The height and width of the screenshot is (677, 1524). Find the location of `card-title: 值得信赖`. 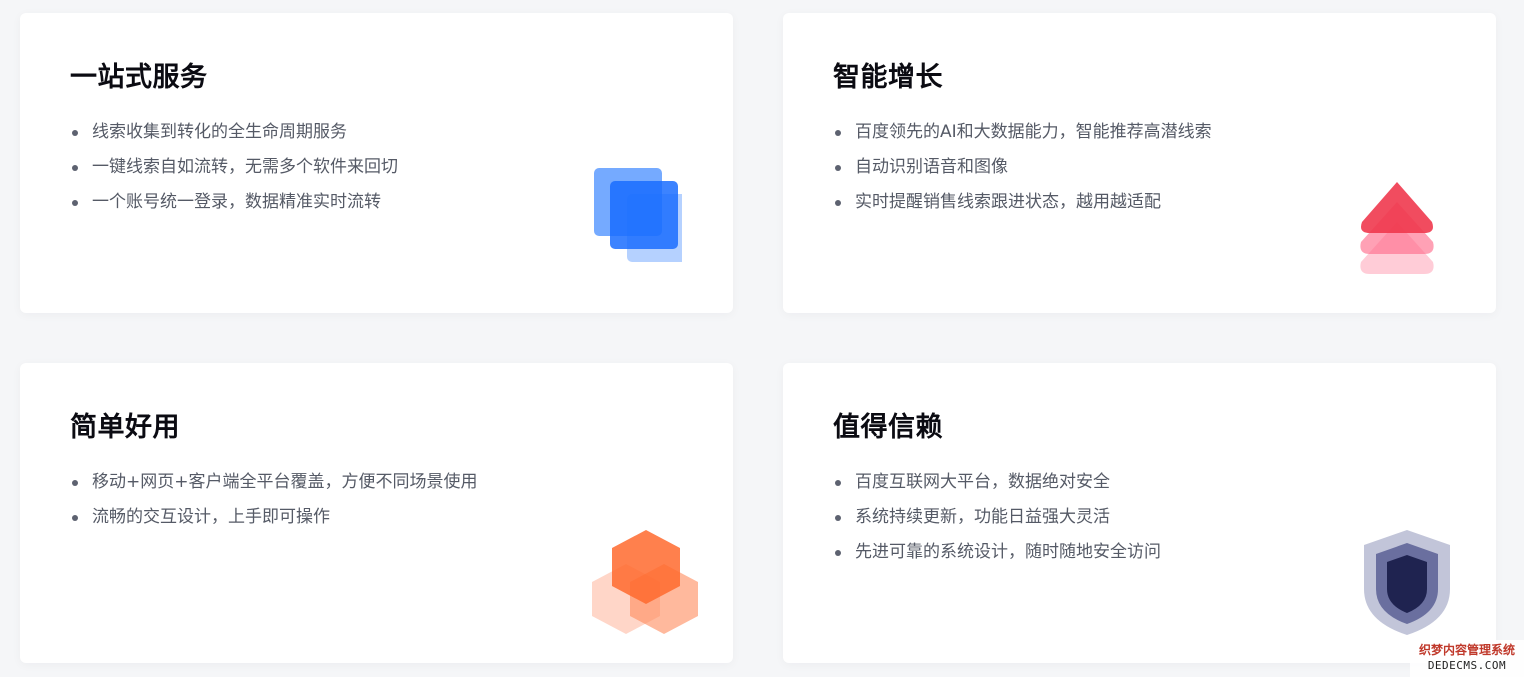

card-title: 值得信赖 is located at coordinates (888, 427).